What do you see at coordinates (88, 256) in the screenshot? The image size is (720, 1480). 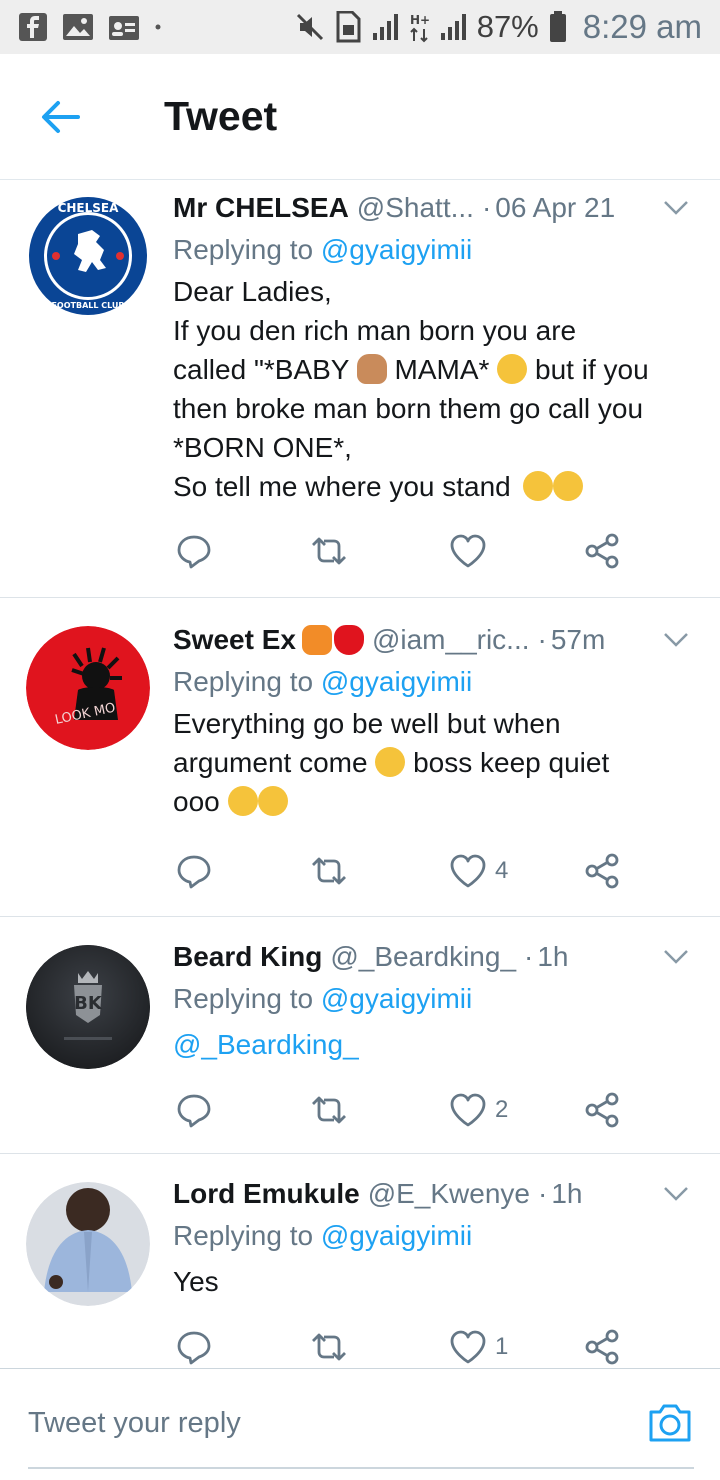 I see `avatar: CHELSEA FOOTBALL CLUB` at bounding box center [88, 256].